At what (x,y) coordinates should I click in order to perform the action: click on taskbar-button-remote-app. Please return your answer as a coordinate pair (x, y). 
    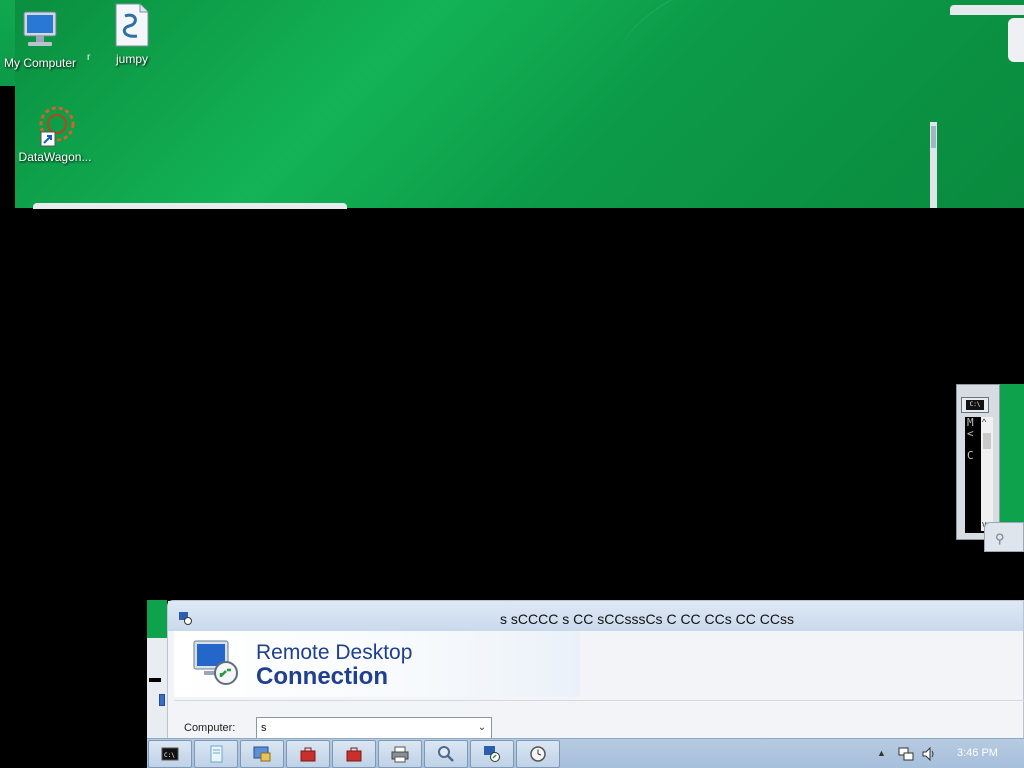
    Looking at the image, I should click on (262, 754).